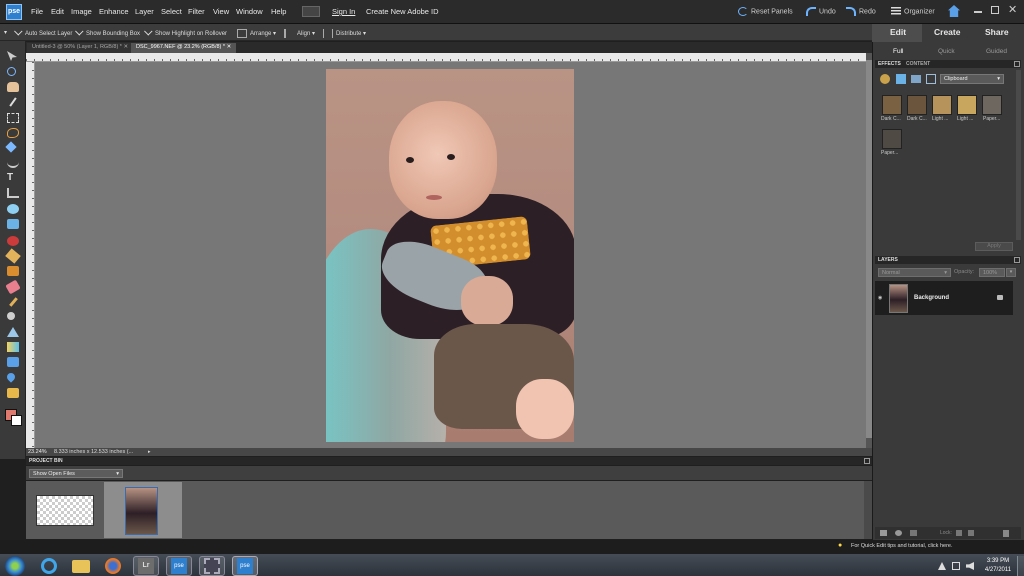 Image resolution: width=1024 pixels, height=576 pixels. Describe the element at coordinates (913, 11) in the screenshot. I see `organizer-button: Organizer` at that location.